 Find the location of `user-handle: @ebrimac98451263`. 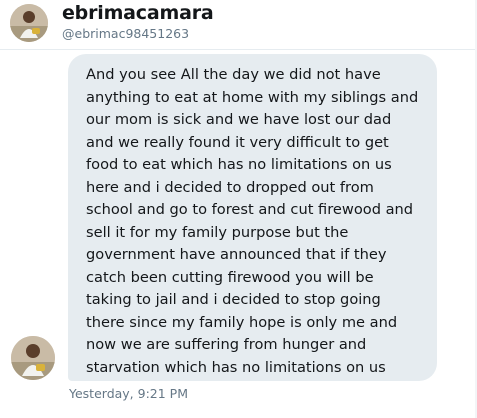

user-handle: @ebrimac98451263 is located at coordinates (125, 33).